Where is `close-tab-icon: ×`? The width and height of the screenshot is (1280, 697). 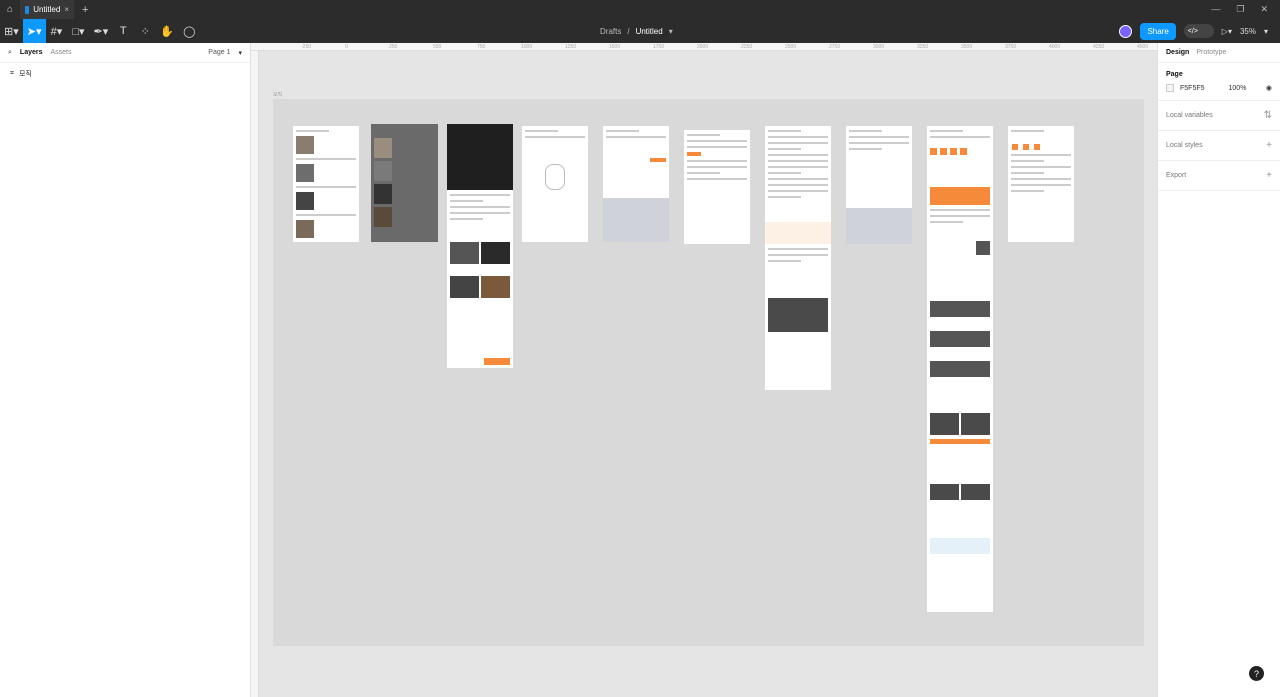
close-tab-icon: × is located at coordinates (66, 9).